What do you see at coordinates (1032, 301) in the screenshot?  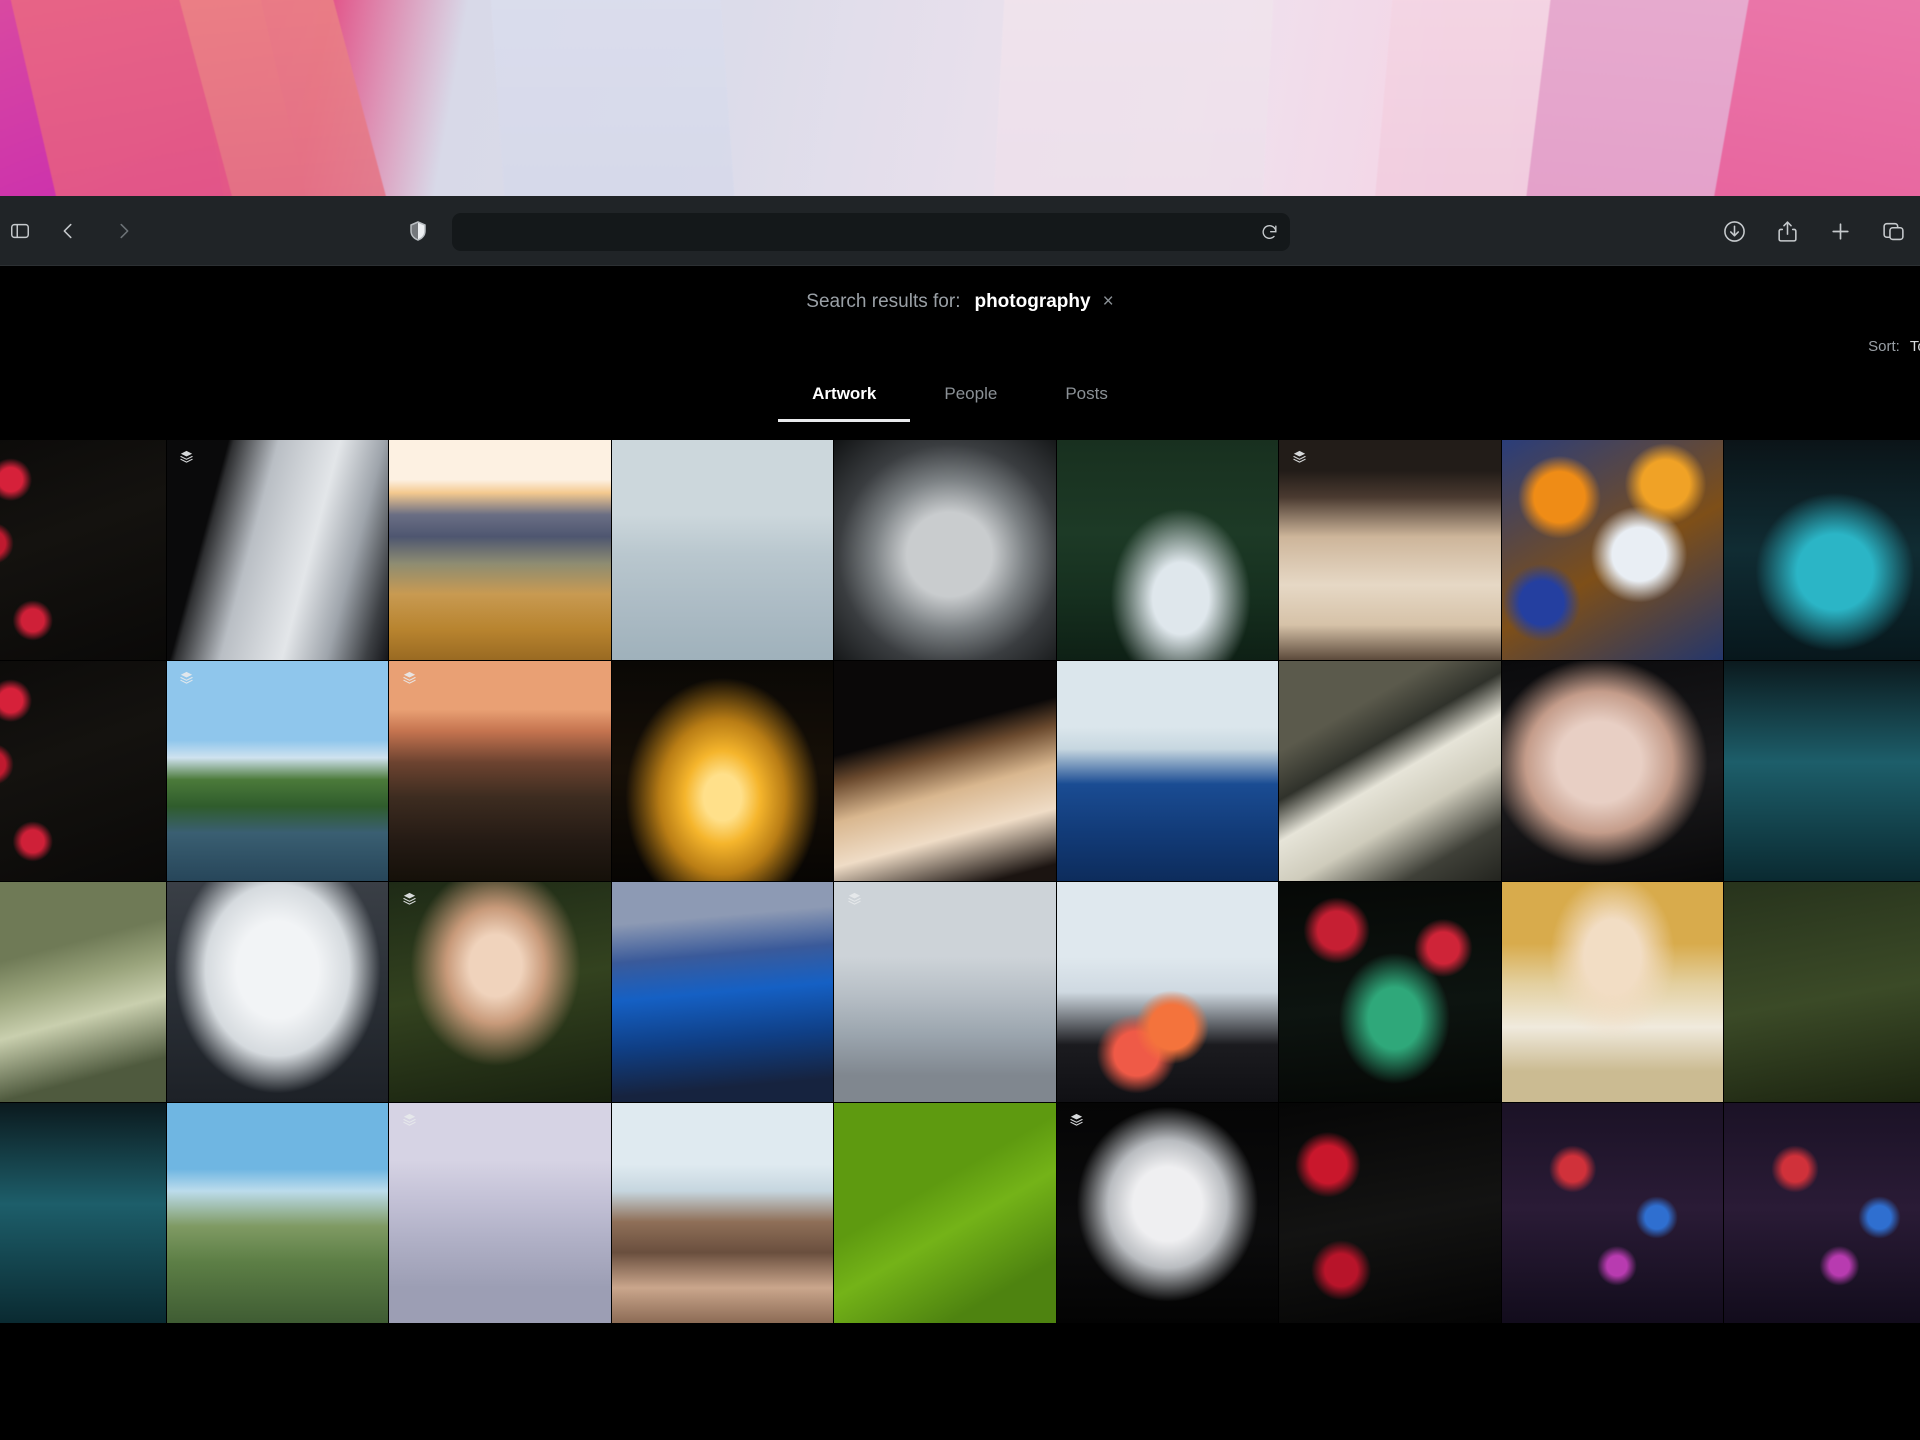 I see `search-term-chip: photography` at bounding box center [1032, 301].